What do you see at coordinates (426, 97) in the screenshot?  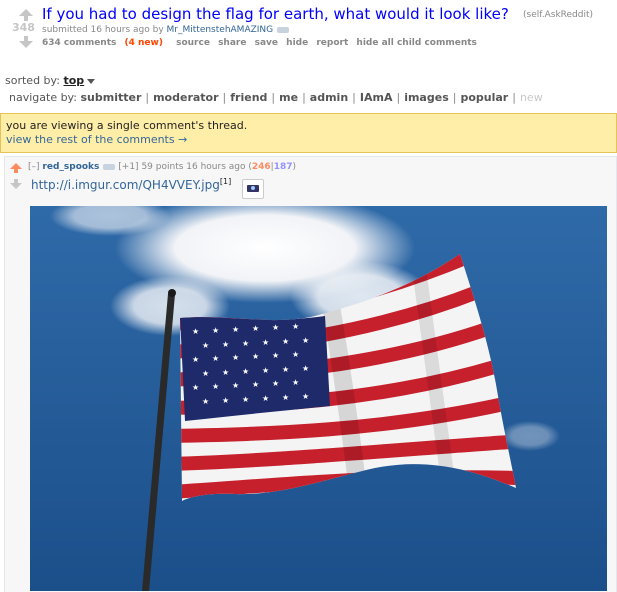 I see `nav-images: images` at bounding box center [426, 97].